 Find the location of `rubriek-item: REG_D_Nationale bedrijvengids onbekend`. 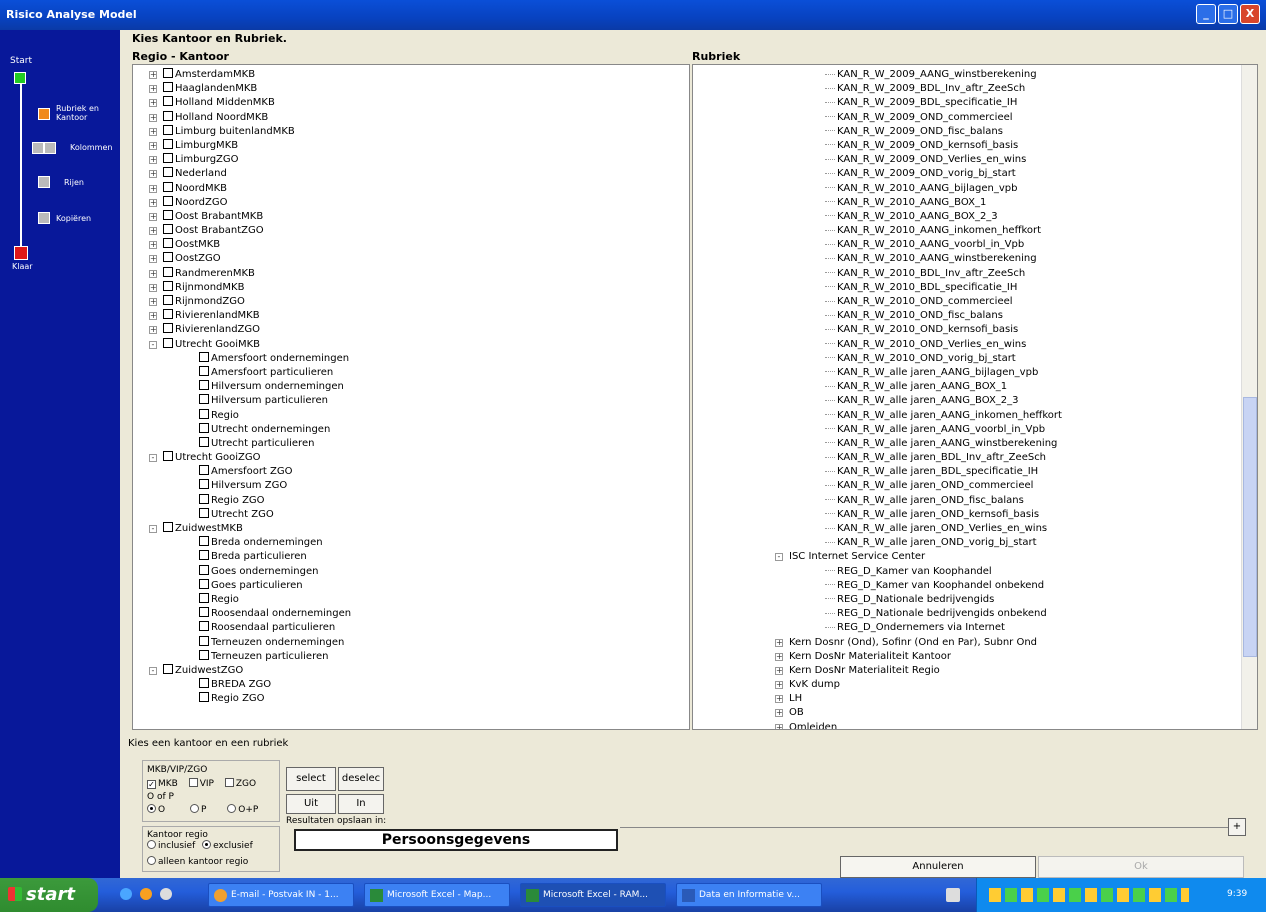

rubriek-item: REG_D_Nationale bedrijvengids onbekend is located at coordinates (975, 614).